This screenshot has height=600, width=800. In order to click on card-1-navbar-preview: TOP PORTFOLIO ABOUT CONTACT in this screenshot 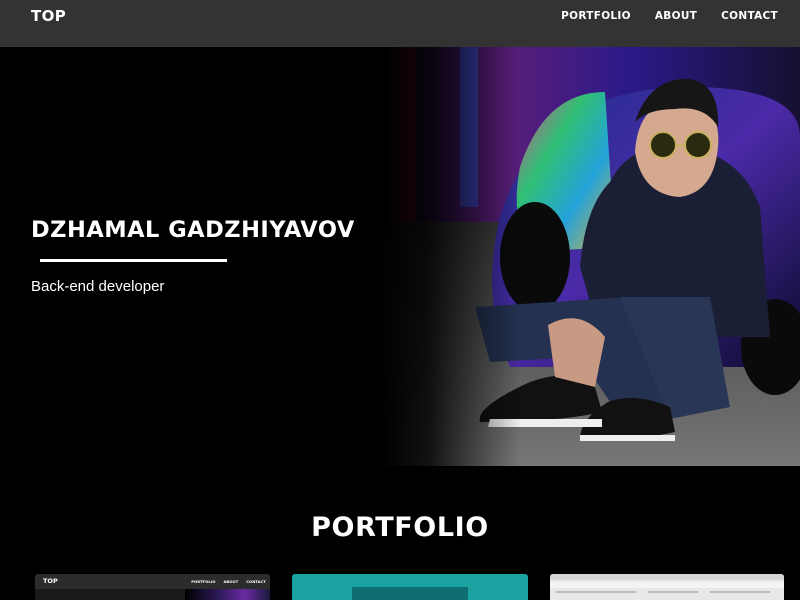, I will do `click(152, 581)`.